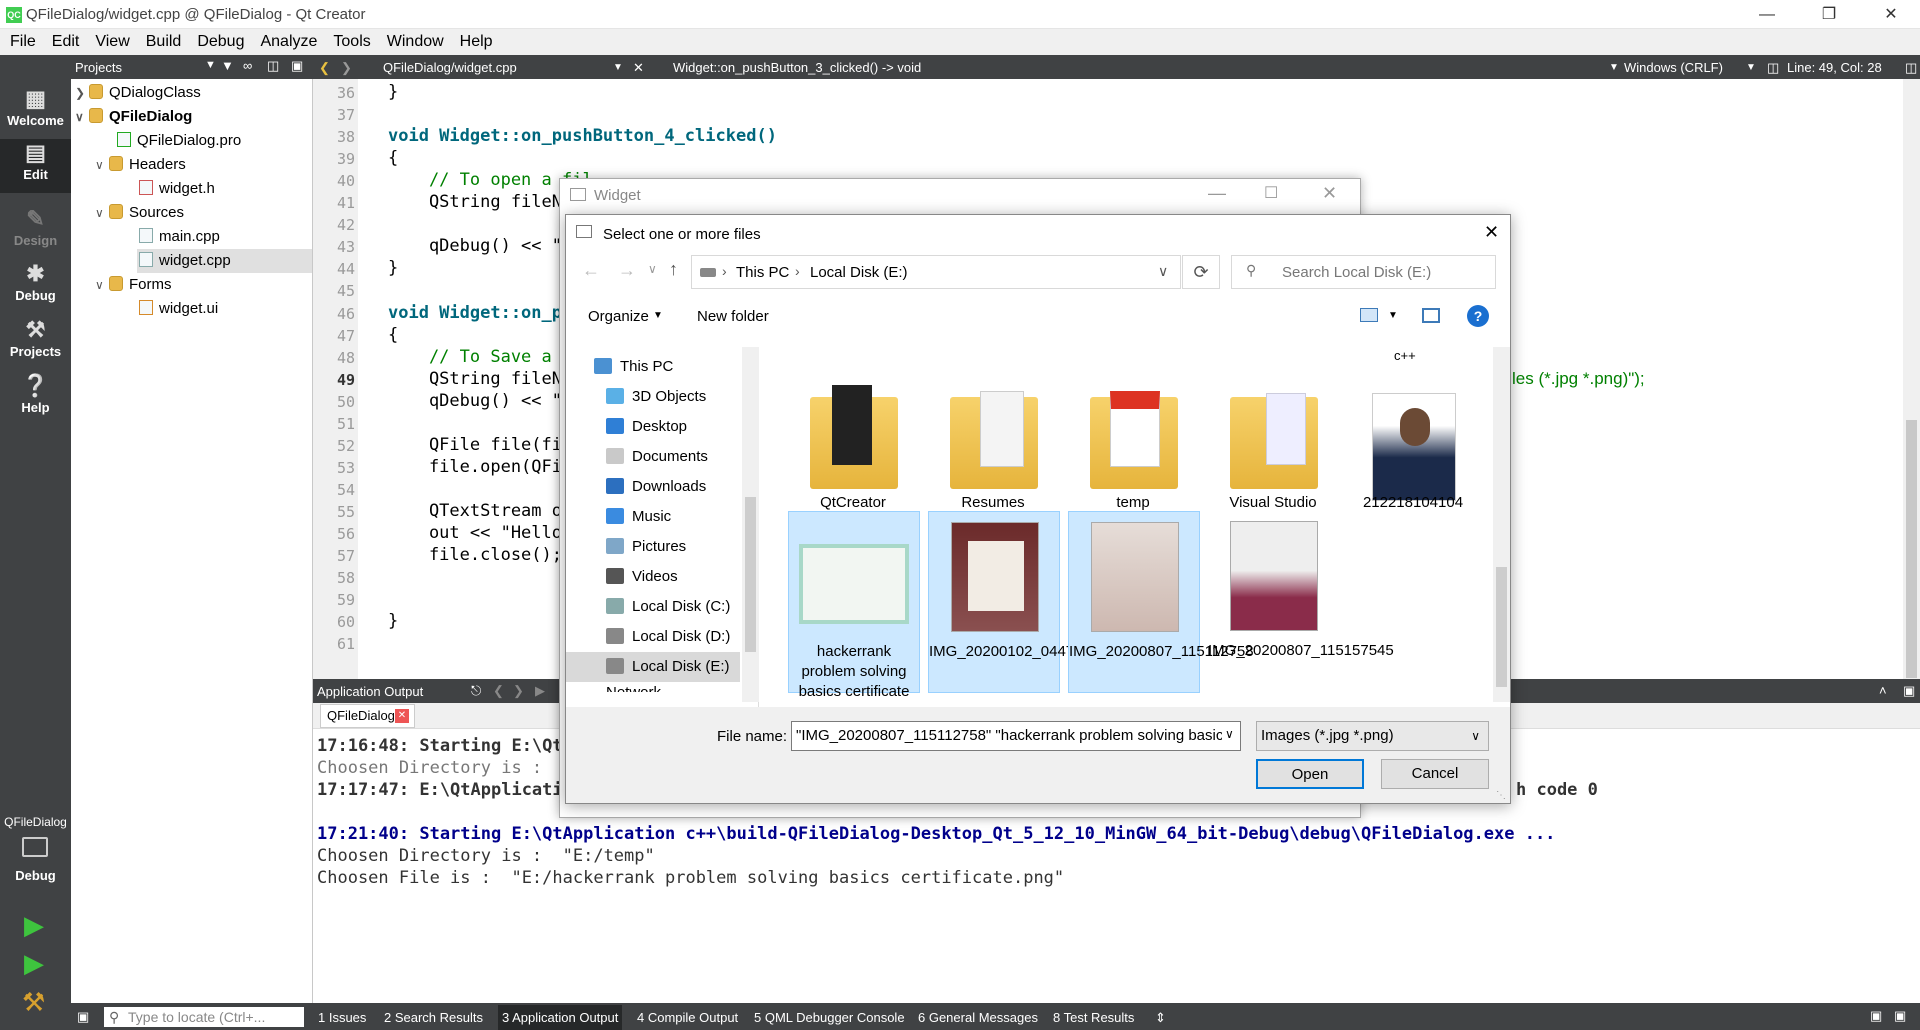  I want to click on scrollbar-thumb, so click(1911, 549).